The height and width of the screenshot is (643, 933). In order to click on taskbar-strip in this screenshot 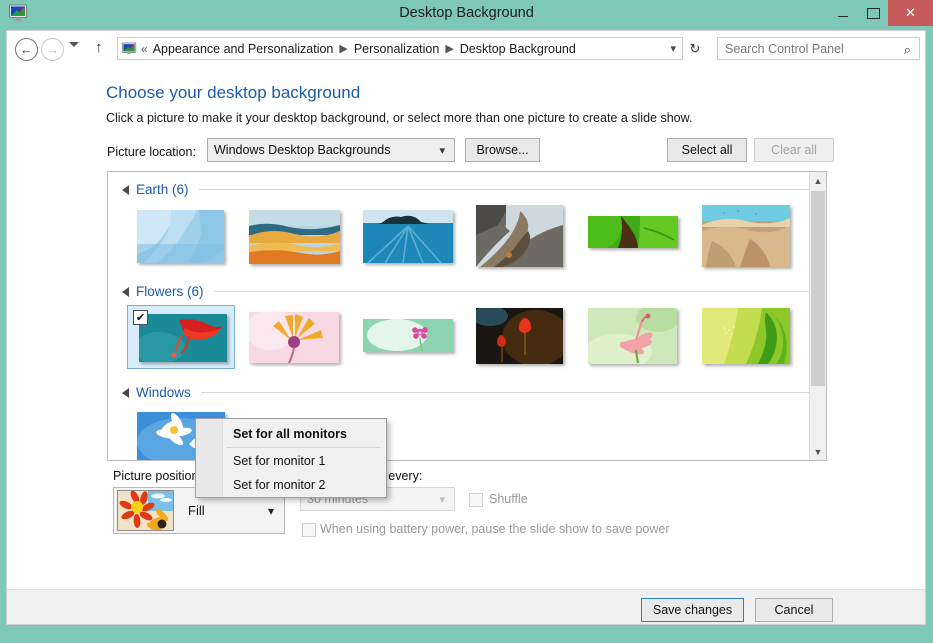, I will do `click(466, 640)`.